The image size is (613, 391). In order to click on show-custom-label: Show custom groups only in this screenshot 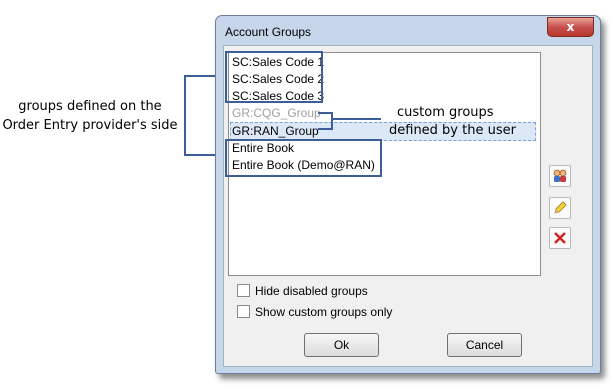, I will do `click(324, 312)`.